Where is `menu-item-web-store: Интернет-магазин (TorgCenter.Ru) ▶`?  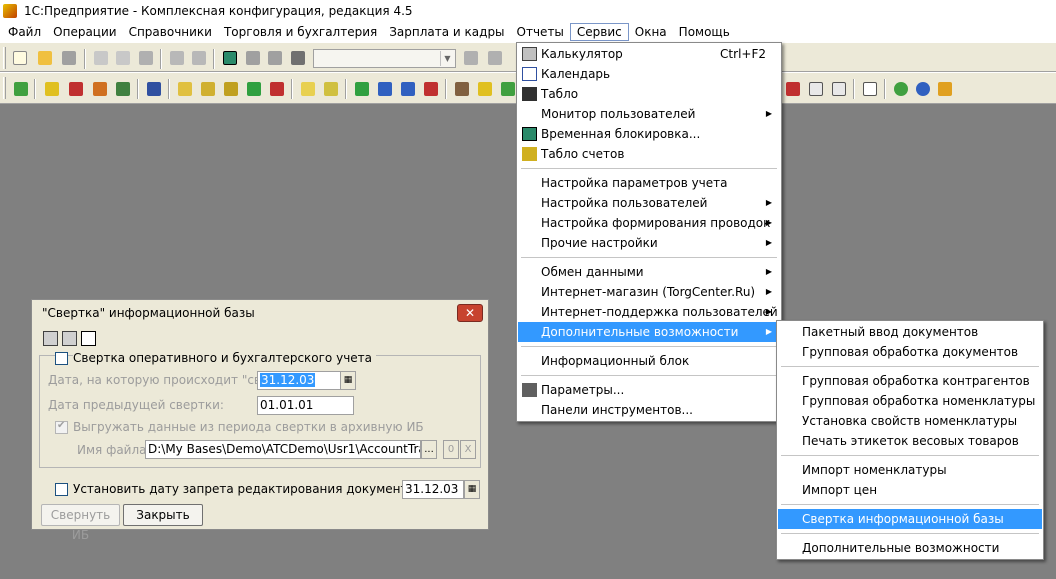 menu-item-web-store: Интернет-магазин (TorgCenter.Ru) ▶ is located at coordinates (649, 292).